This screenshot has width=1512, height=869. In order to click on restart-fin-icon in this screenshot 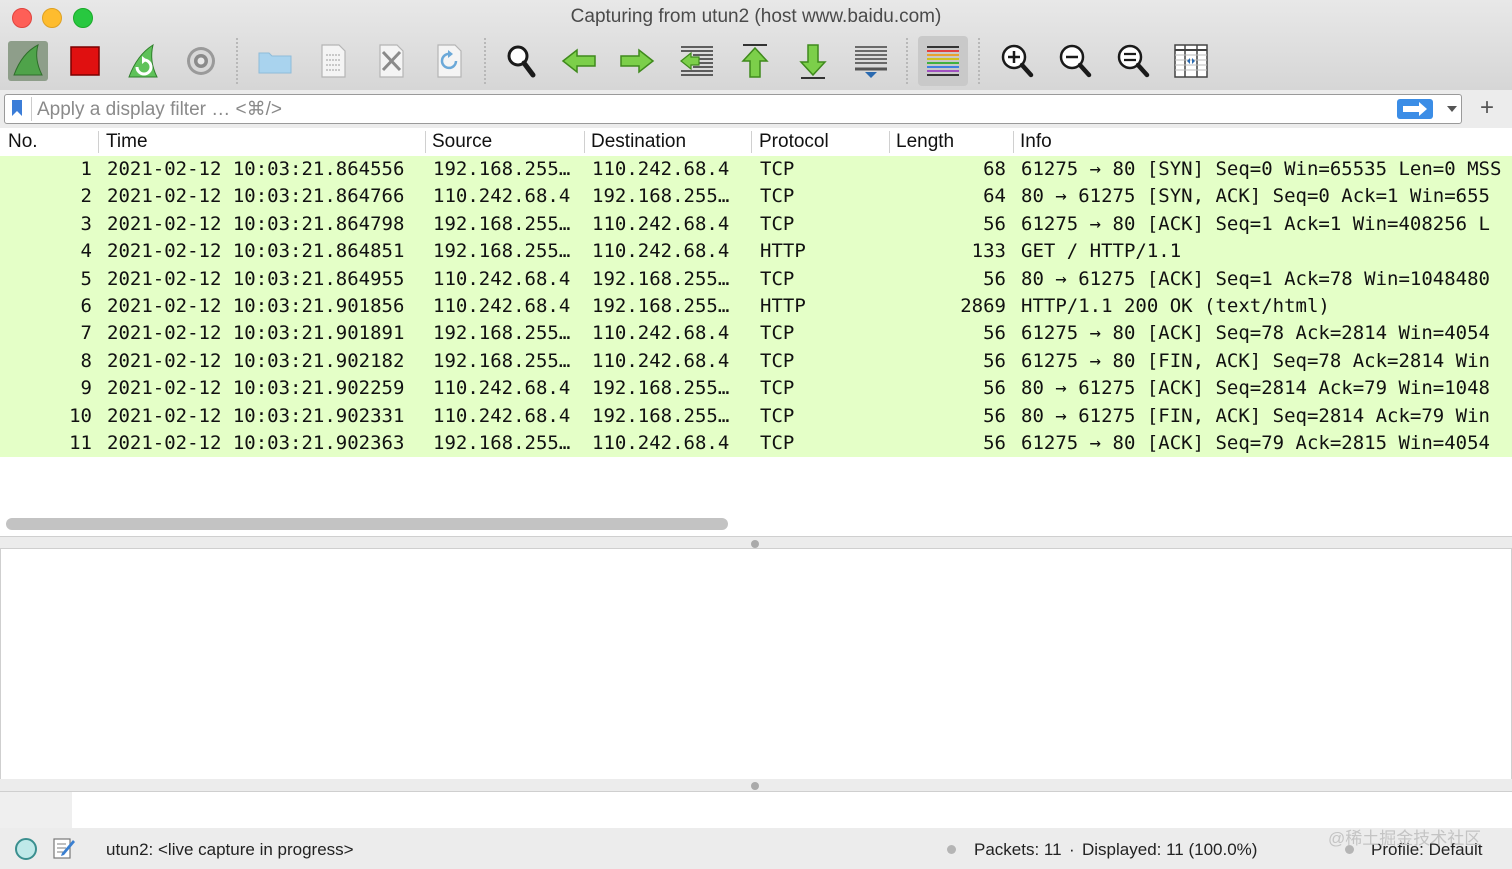, I will do `click(143, 60)`.